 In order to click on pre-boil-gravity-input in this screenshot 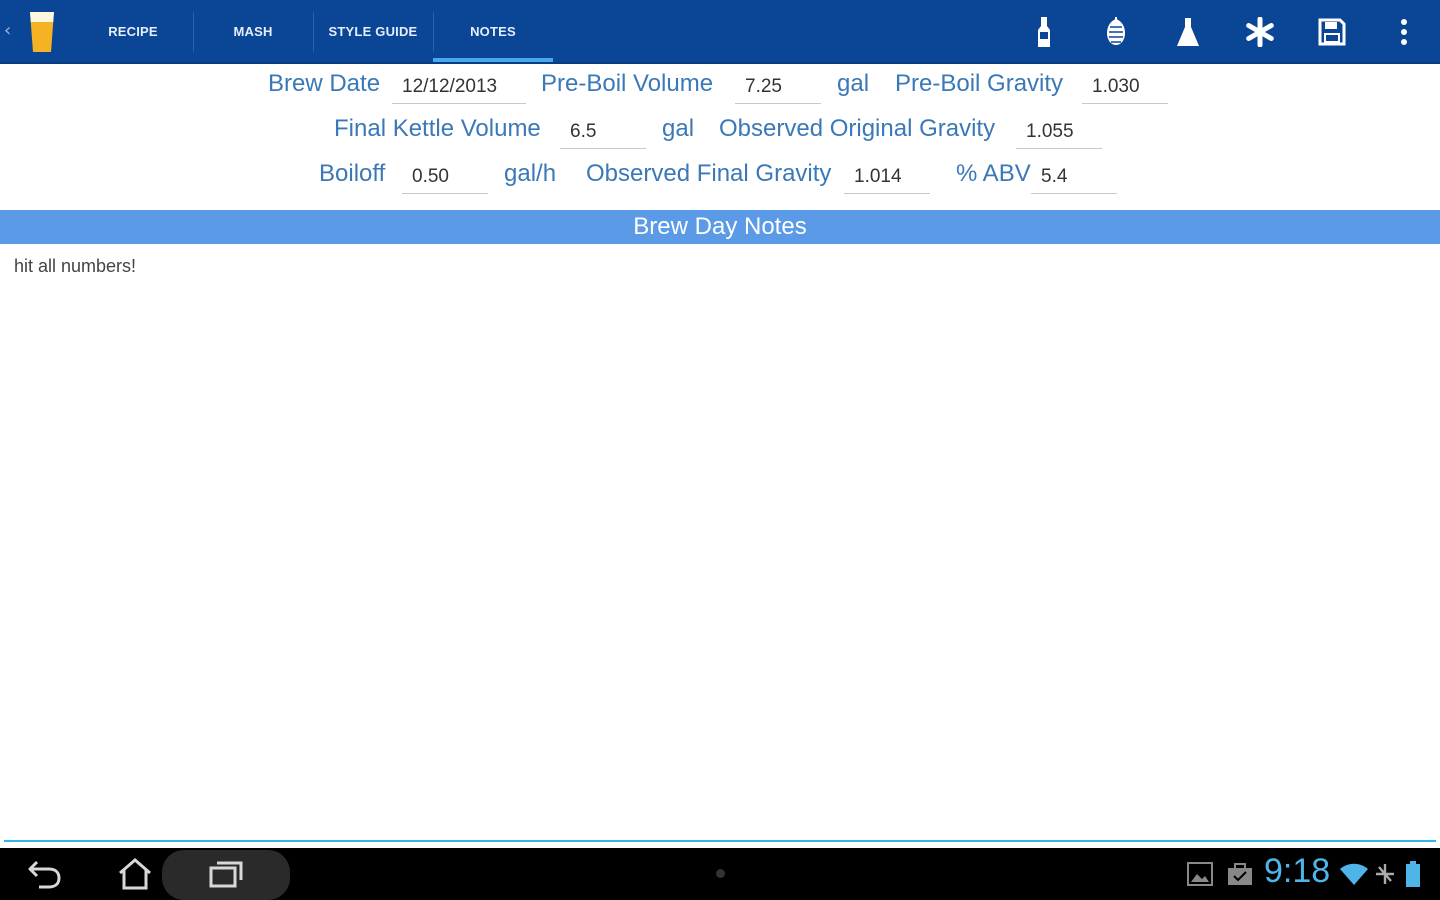, I will do `click(1125, 87)`.